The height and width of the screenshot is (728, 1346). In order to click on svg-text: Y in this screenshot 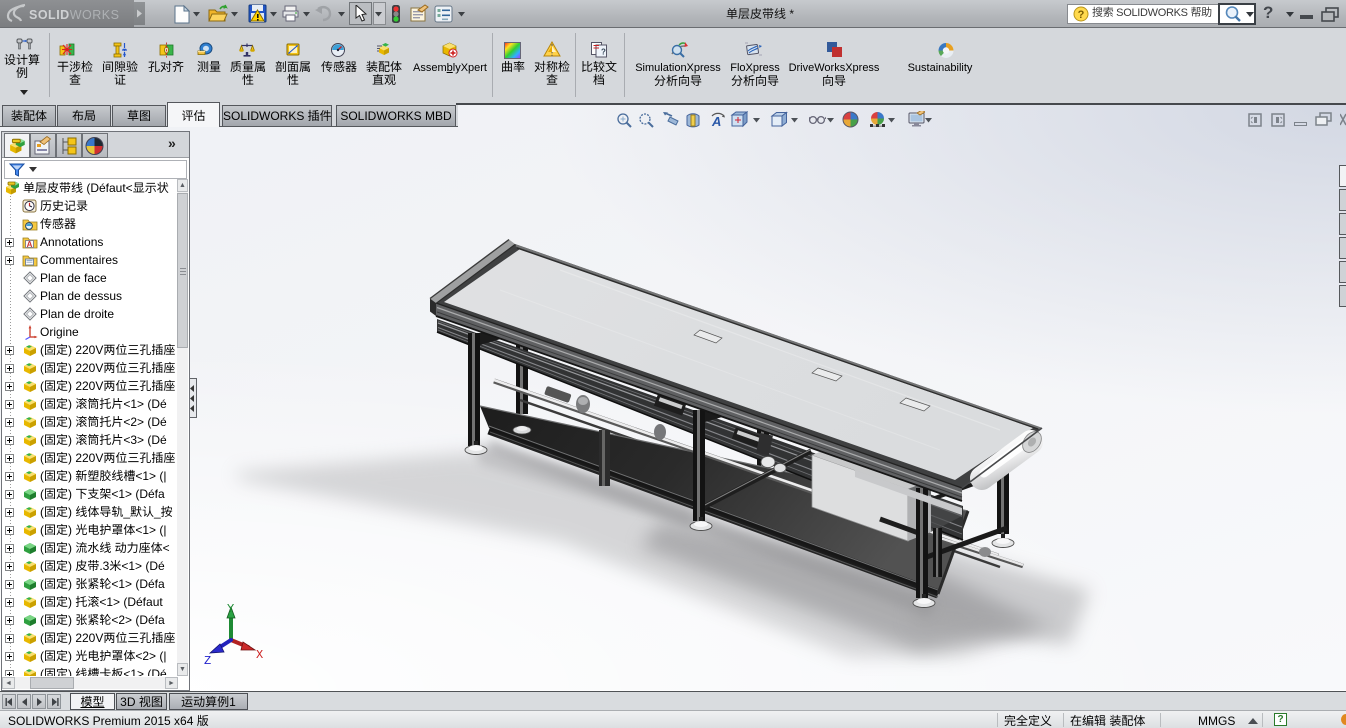, I will do `click(230, 609)`.